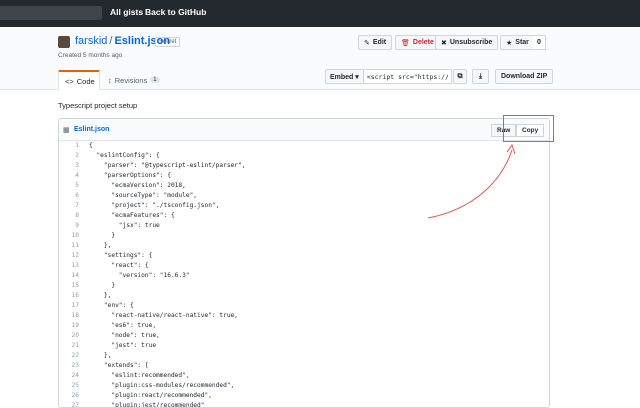 This screenshot has width=640, height=408. Describe the element at coordinates (72, 186) in the screenshot. I see `line-number: 5` at that location.